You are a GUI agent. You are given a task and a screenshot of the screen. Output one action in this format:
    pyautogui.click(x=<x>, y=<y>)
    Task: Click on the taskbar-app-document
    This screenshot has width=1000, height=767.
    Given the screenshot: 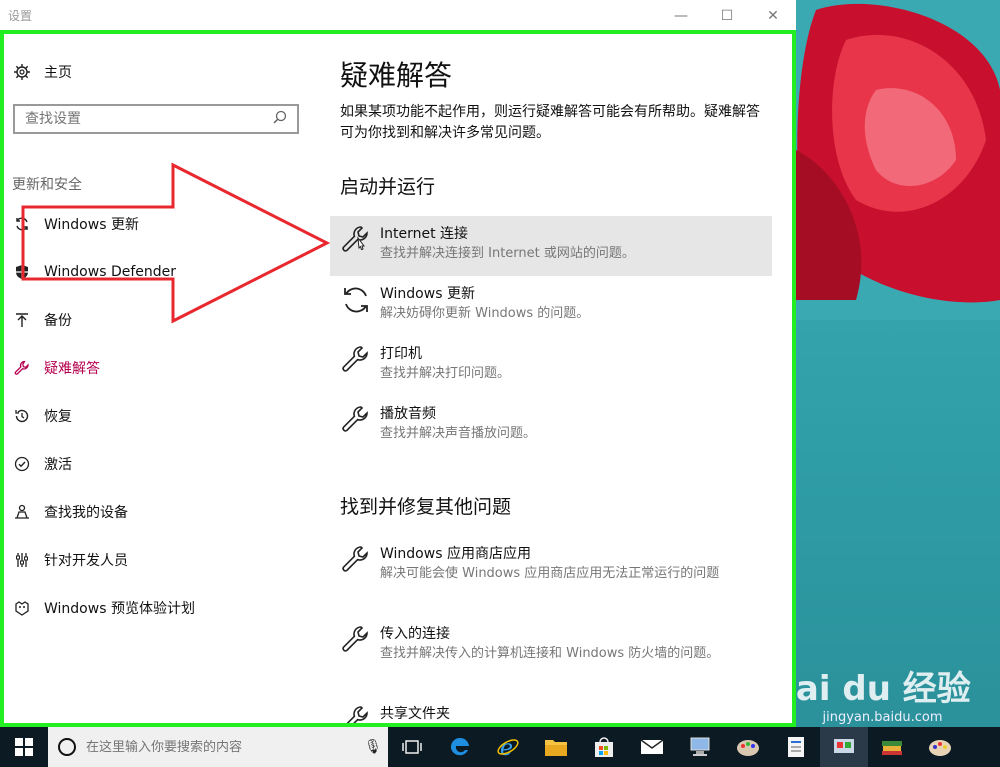 What is the action you would take?
    pyautogui.click(x=796, y=747)
    